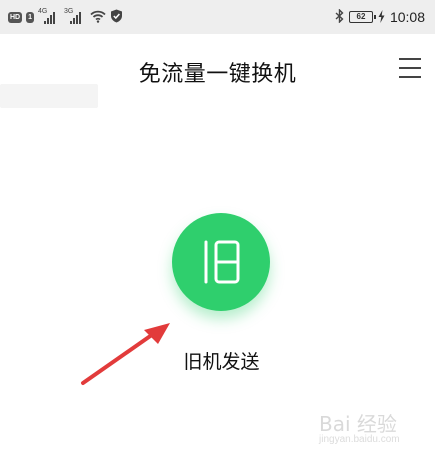 The image size is (435, 462). What do you see at coordinates (98, 17) in the screenshot?
I see `wifi-icon` at bounding box center [98, 17].